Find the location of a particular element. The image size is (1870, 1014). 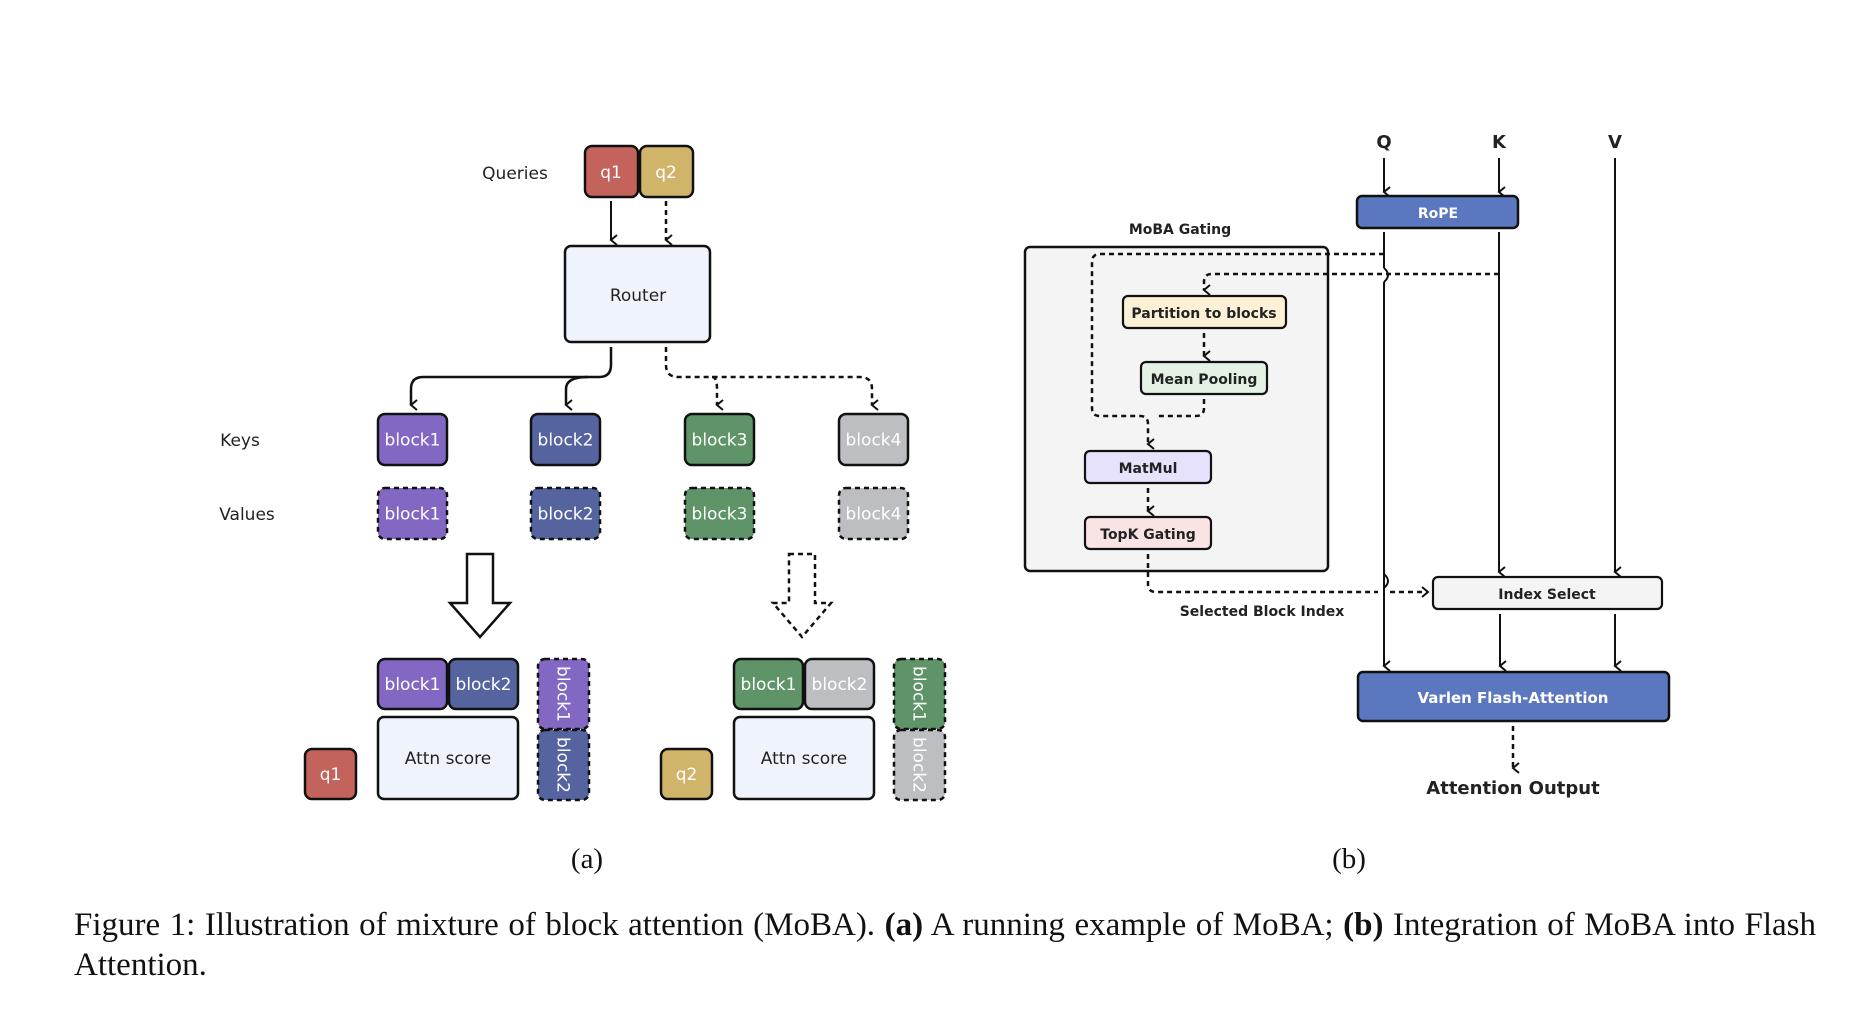

value-block-1-label: block1 is located at coordinates (413, 515).